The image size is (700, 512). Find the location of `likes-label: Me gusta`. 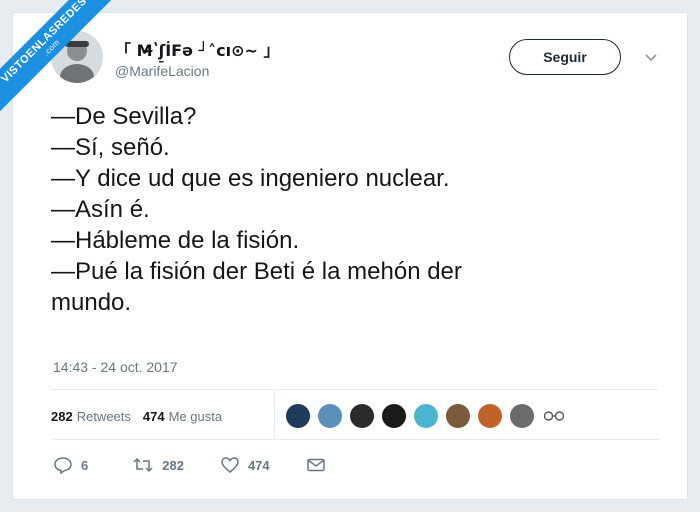

likes-label: Me gusta is located at coordinates (195, 416).